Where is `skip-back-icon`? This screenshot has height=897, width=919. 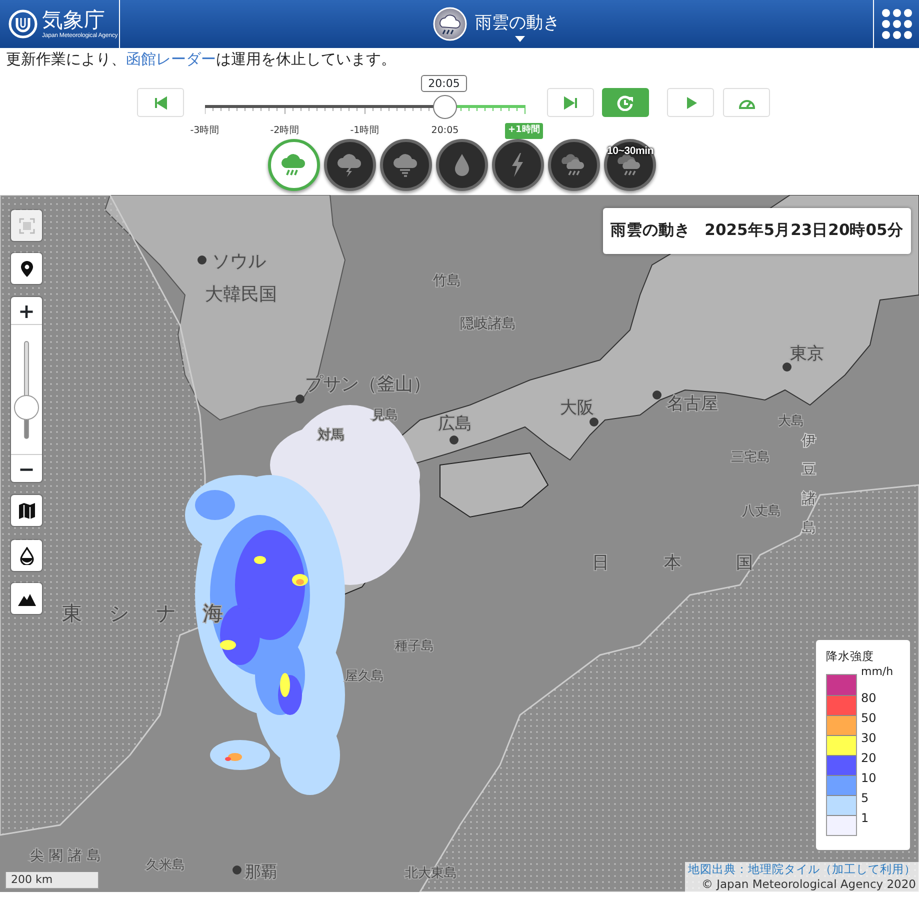
skip-back-icon is located at coordinates (161, 102).